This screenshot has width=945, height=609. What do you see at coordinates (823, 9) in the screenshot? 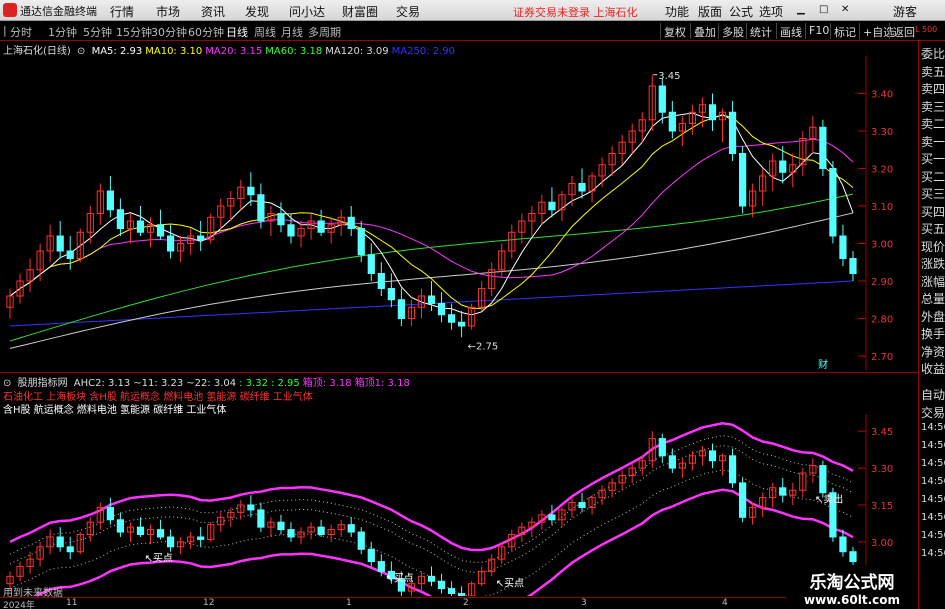
I see `restore-icon: □` at bounding box center [823, 9].